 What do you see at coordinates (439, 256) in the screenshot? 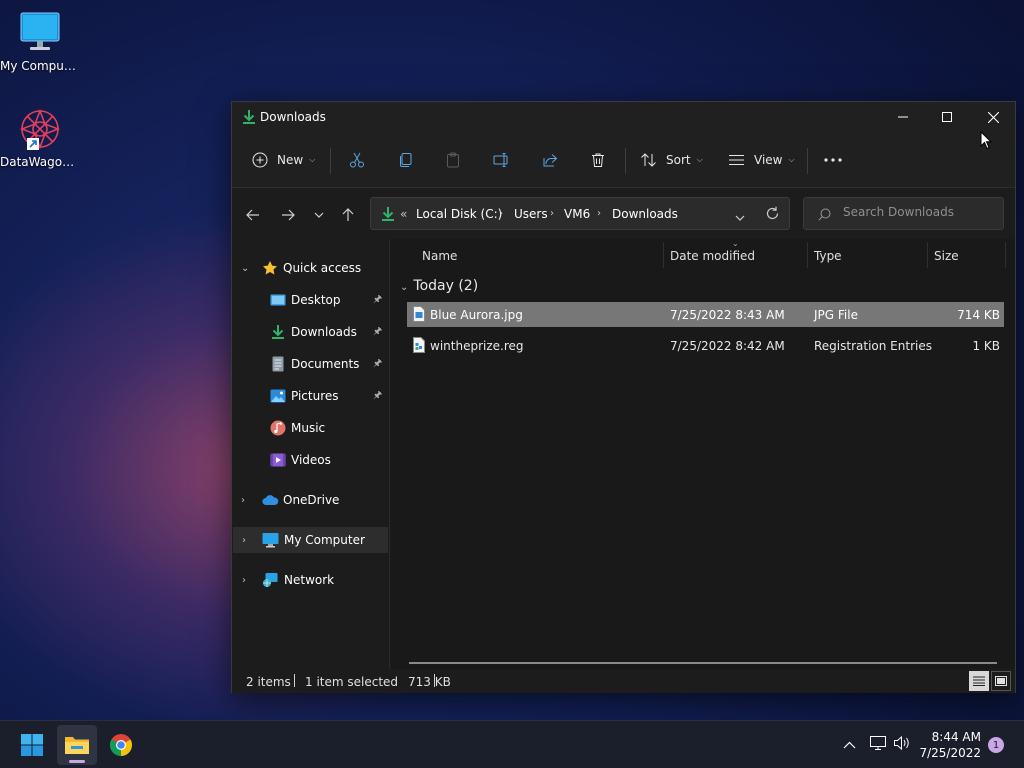
I see `column-header-name: Name` at bounding box center [439, 256].